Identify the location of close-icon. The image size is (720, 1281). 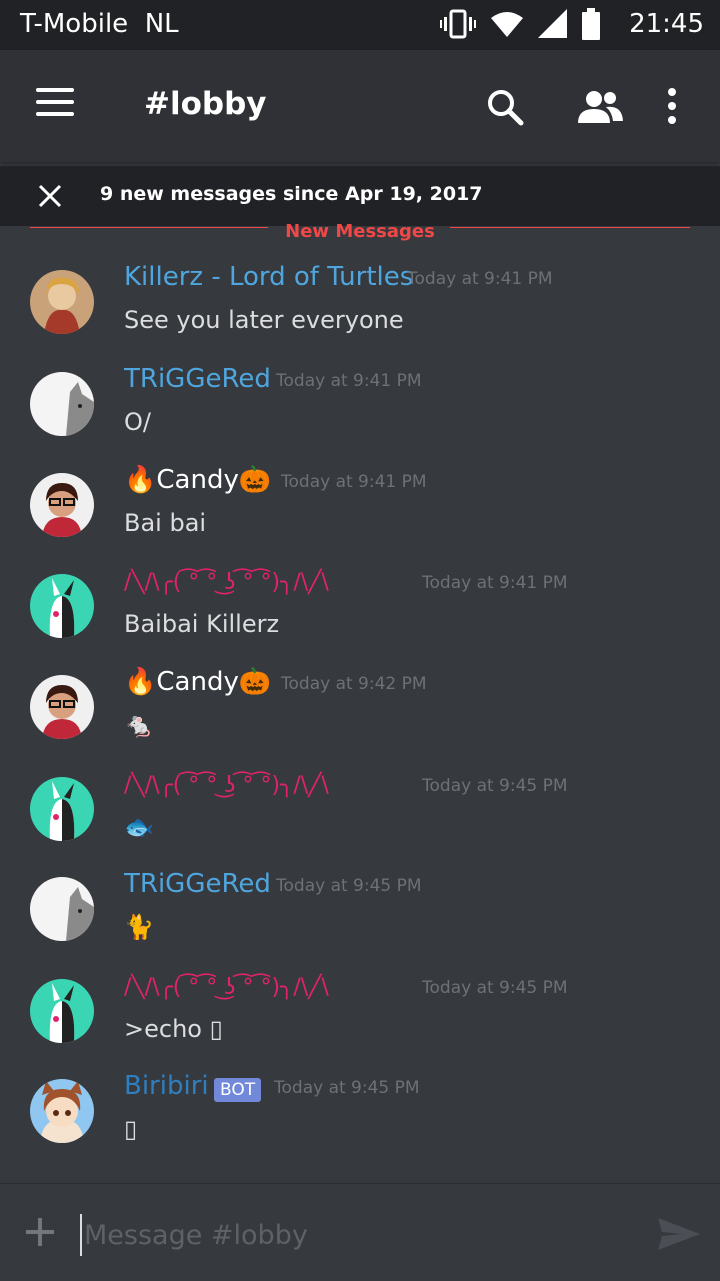
(50, 196).